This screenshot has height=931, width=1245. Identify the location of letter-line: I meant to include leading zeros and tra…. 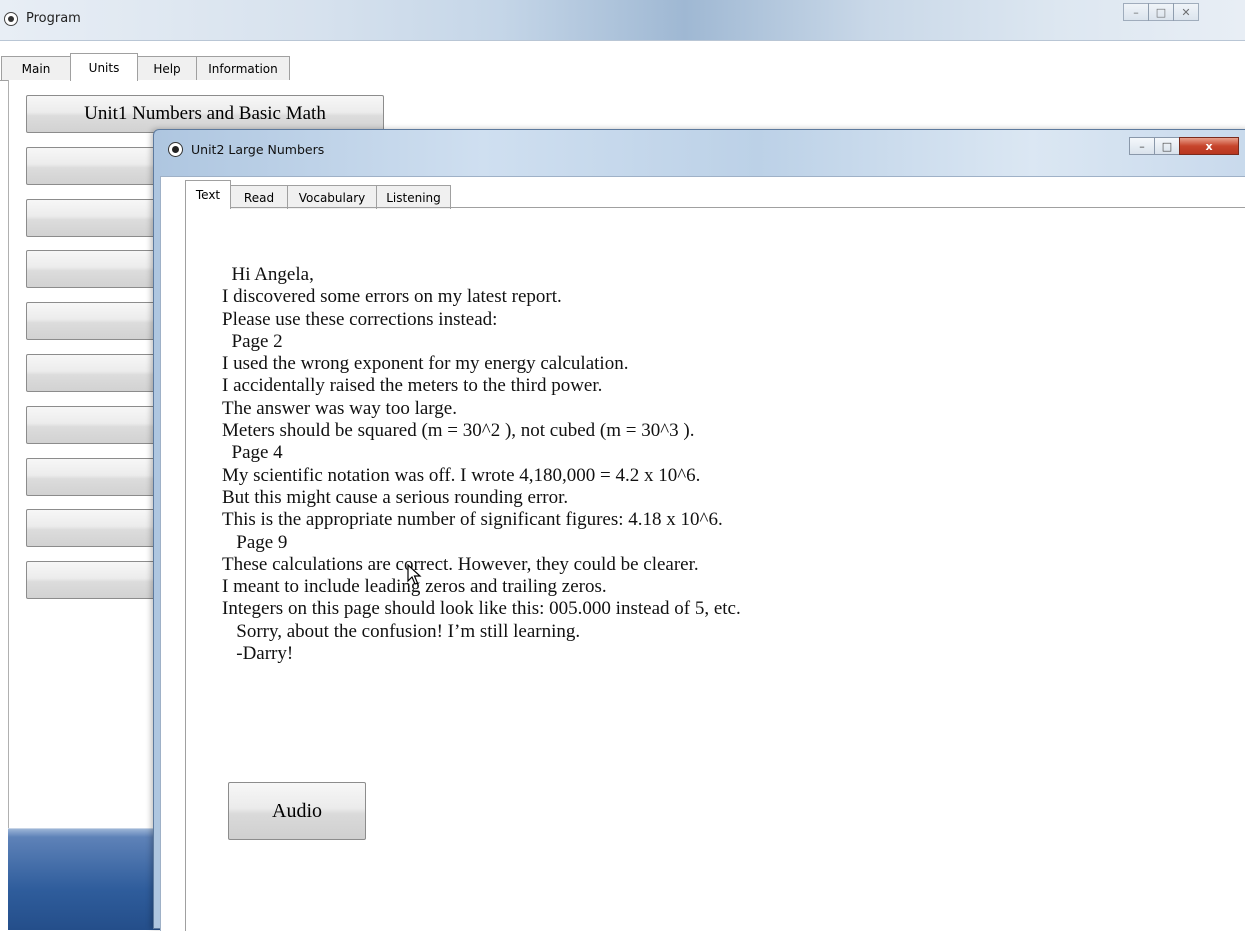
(414, 587).